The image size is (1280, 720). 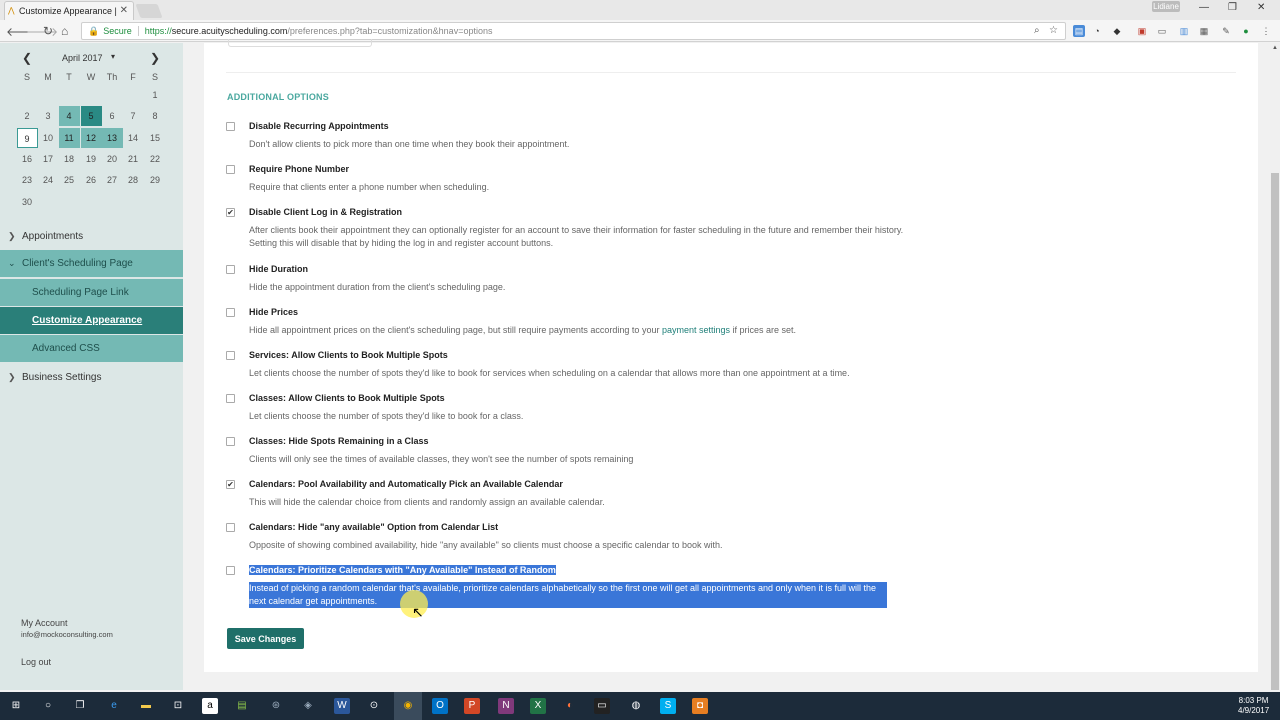 What do you see at coordinates (1053, 30) in the screenshot?
I see `bookmark-star-icon: ☆` at bounding box center [1053, 30].